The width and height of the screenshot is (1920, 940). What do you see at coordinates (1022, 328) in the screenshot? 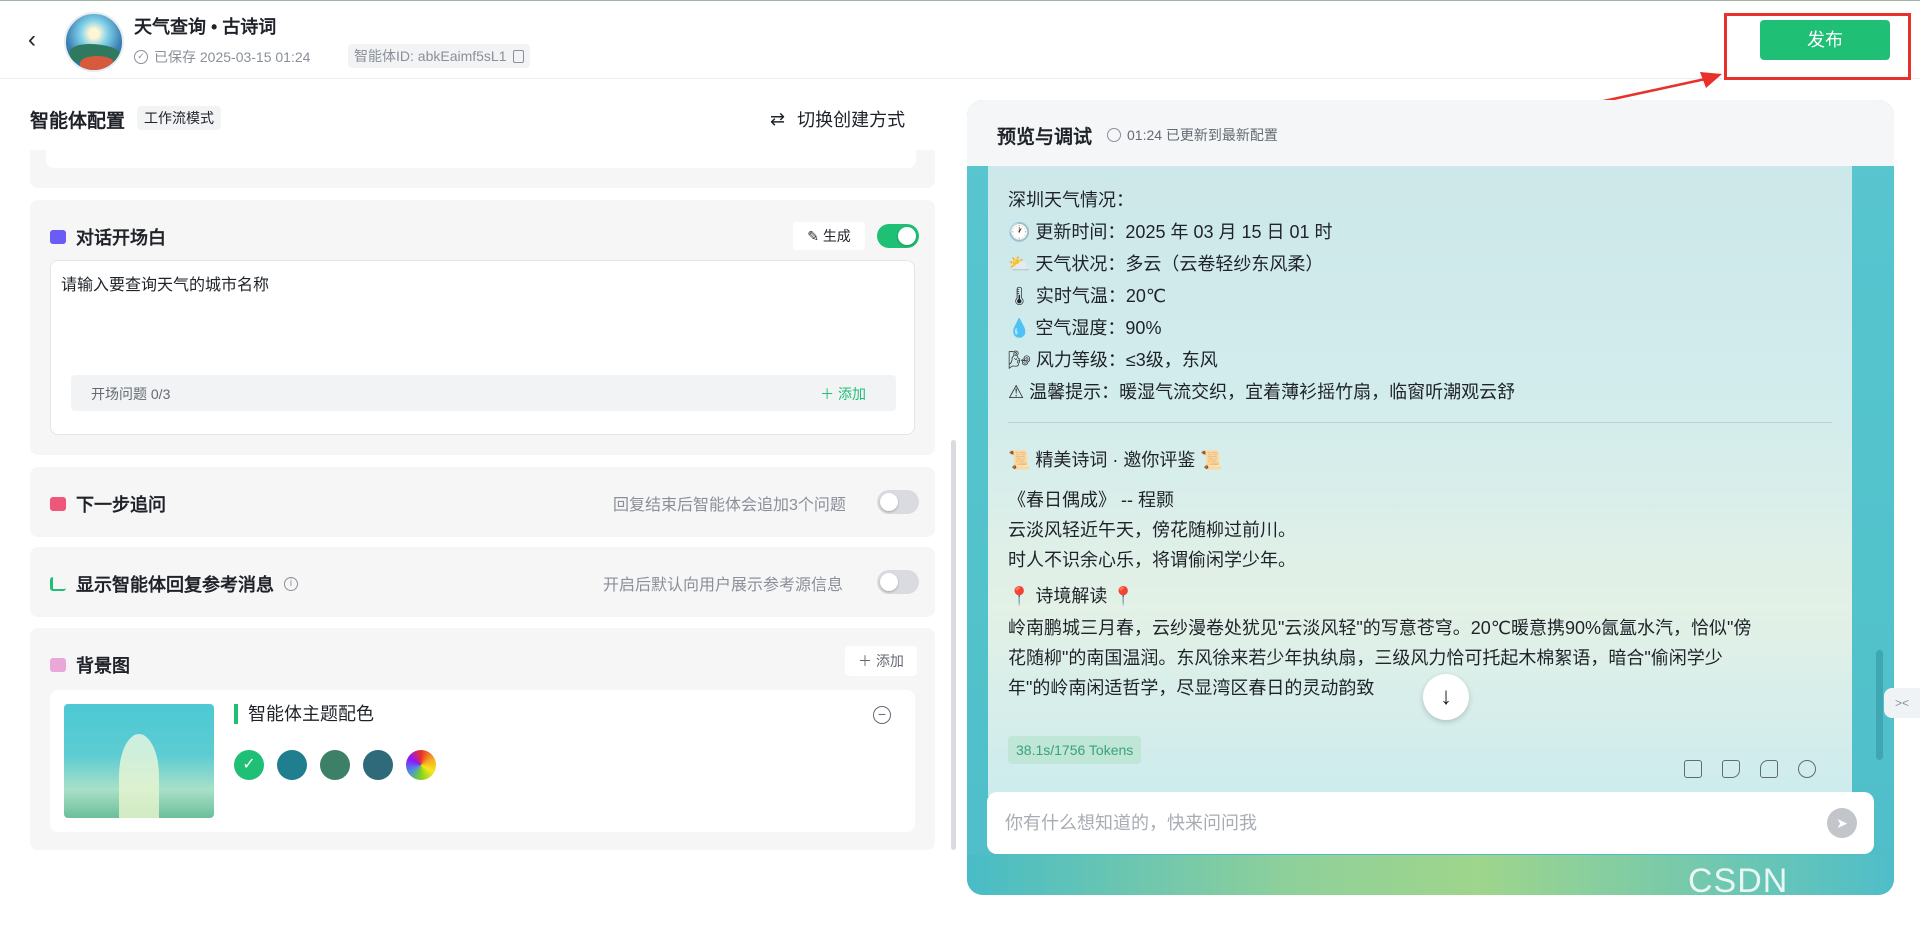
I see `droplet-icon: 💧` at bounding box center [1022, 328].